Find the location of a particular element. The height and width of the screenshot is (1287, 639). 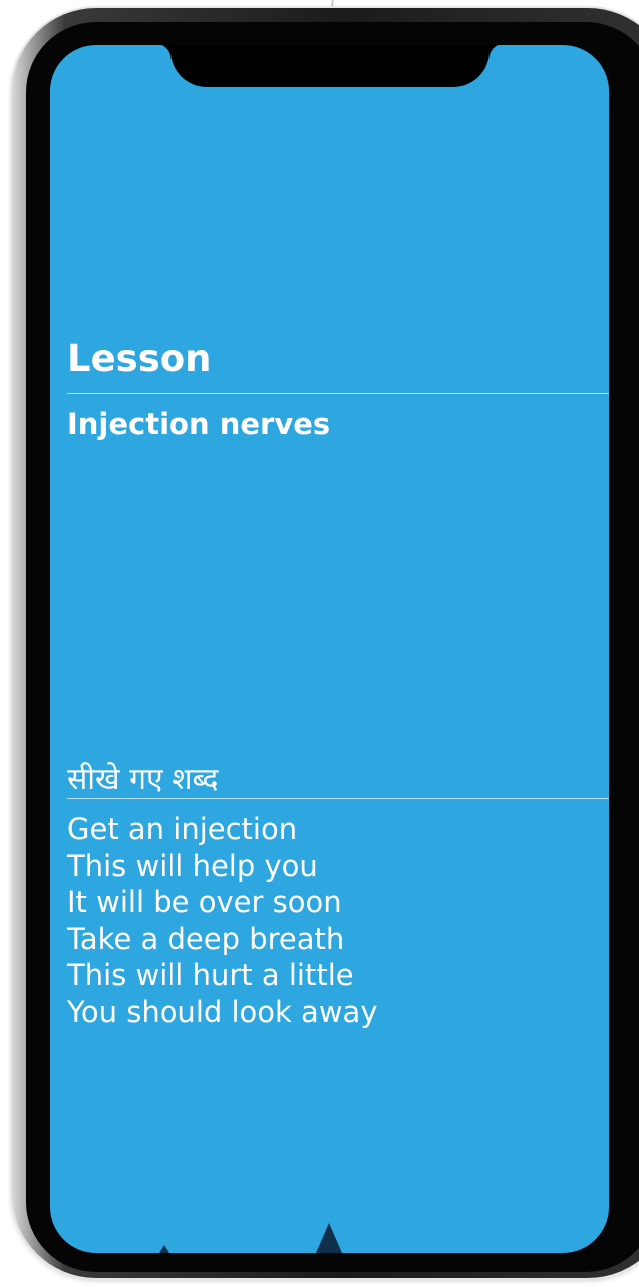

list-item: You should look away is located at coordinates (222, 1011).